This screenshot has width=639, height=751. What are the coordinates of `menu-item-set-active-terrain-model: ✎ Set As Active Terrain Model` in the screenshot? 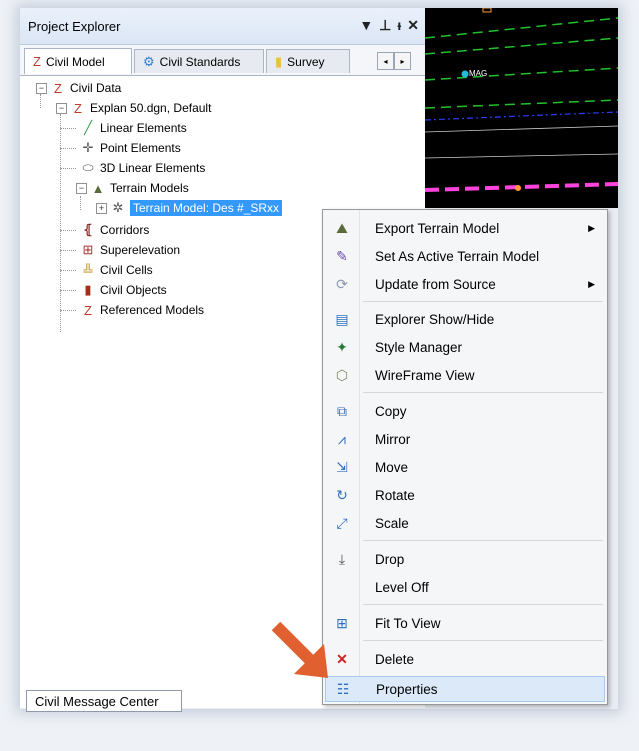 It's located at (465, 256).